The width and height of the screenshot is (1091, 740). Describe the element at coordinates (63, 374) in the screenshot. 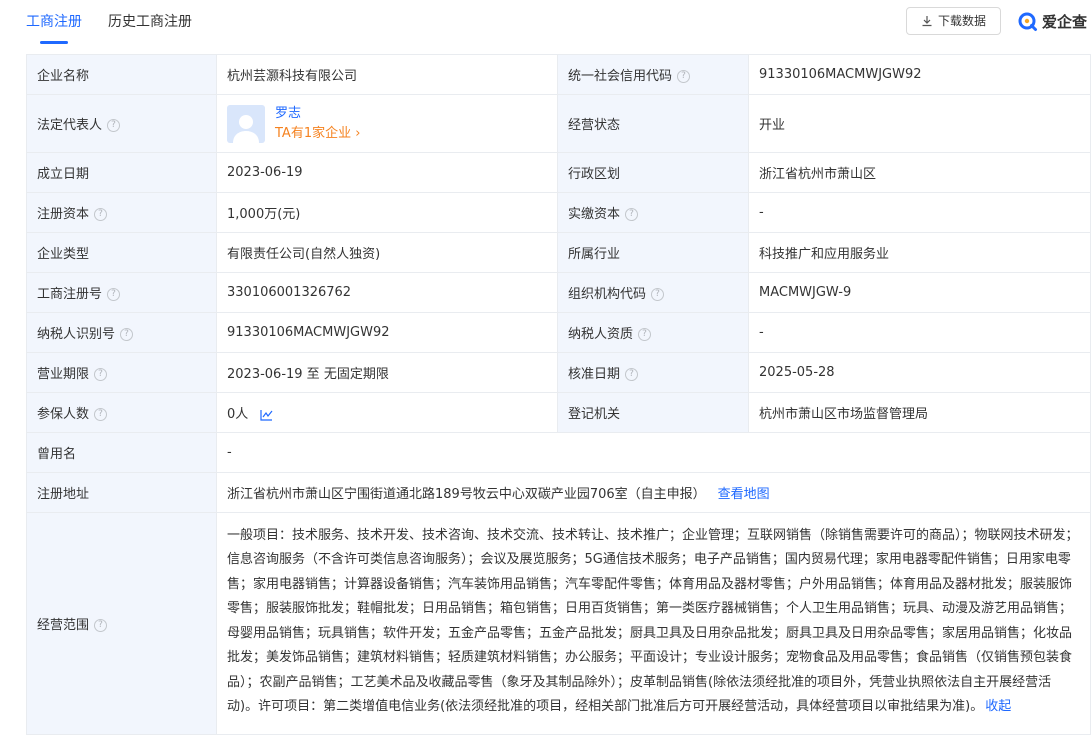

I see `term-label: 营业期限` at that location.